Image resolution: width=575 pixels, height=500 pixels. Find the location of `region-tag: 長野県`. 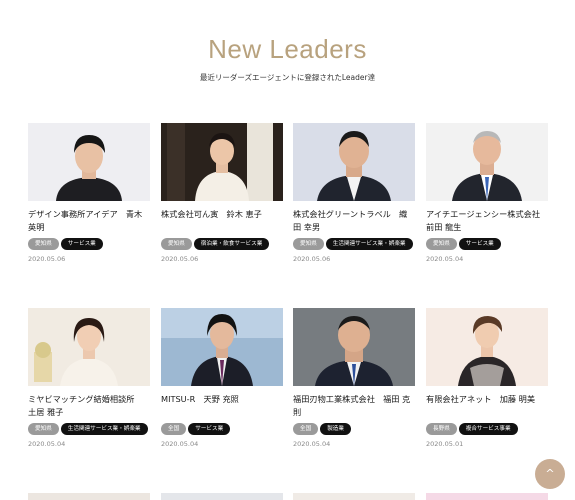

region-tag: 長野県 is located at coordinates (441, 429).